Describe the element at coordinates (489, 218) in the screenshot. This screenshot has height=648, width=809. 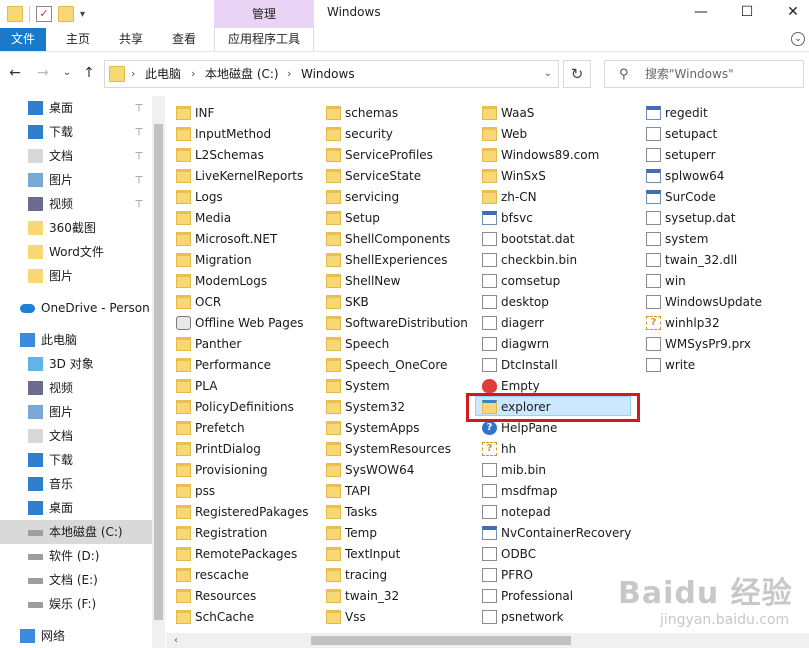
I see `application-icon` at that location.